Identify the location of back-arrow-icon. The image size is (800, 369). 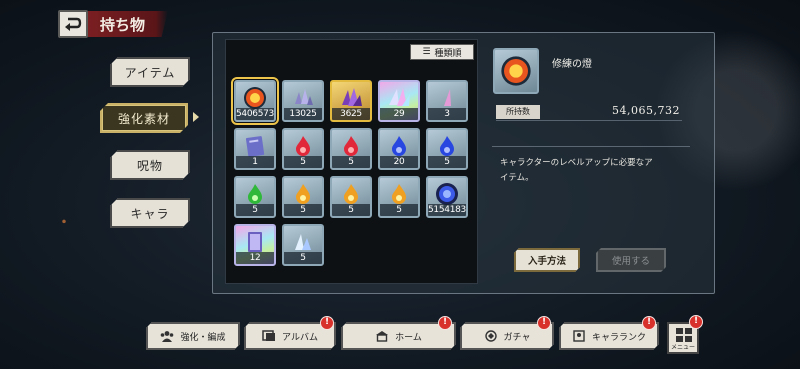
(73, 24).